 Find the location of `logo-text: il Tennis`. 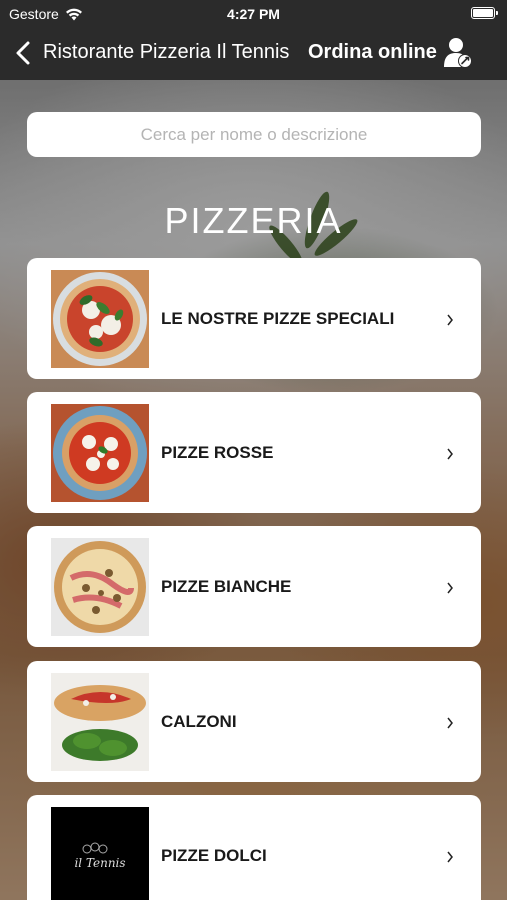

logo-text: il Tennis is located at coordinates (99, 863).